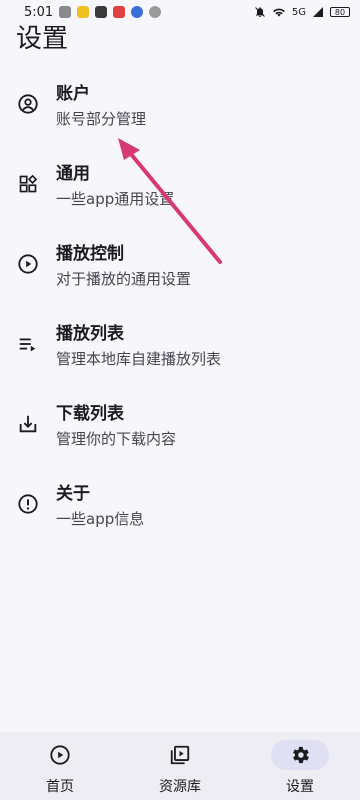 The height and width of the screenshot is (800, 360). I want to click on setting-title: 播放列表, so click(90, 334).